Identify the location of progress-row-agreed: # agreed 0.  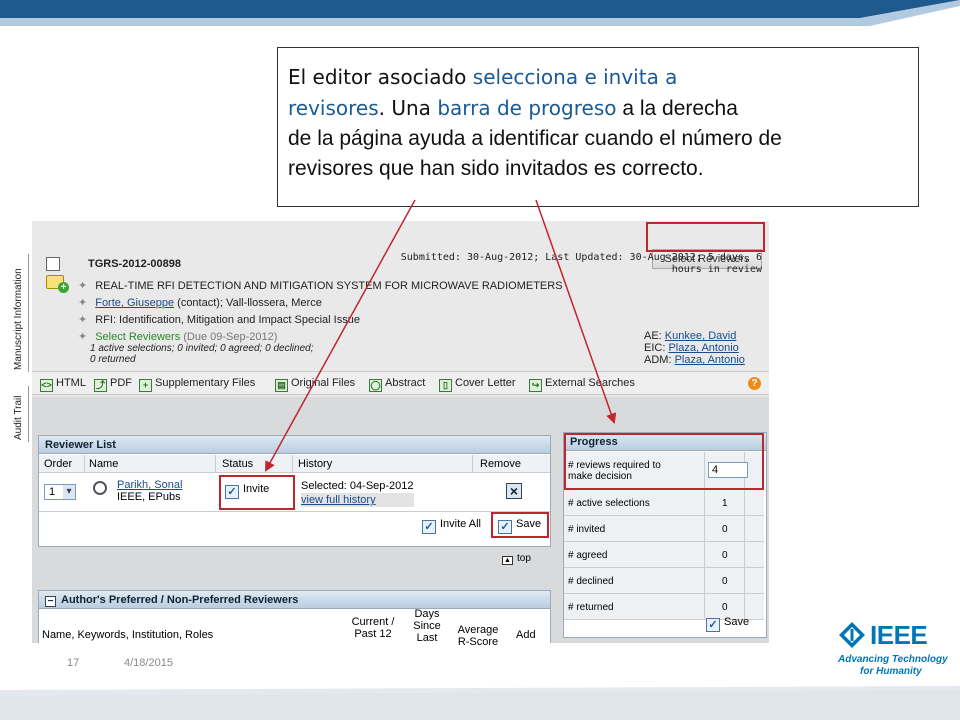
(664, 555).